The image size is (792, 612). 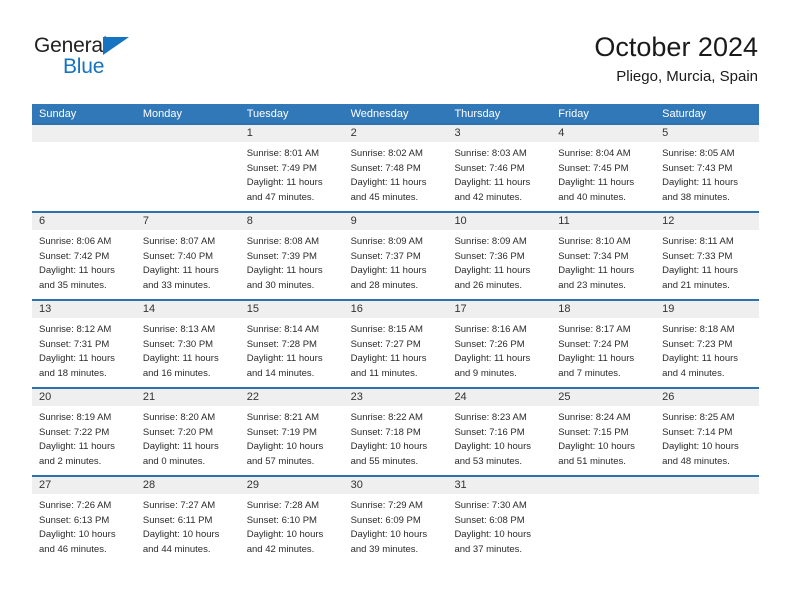 What do you see at coordinates (70, 461) in the screenshot?
I see `daylight-text-line2: and 2 minutes.` at bounding box center [70, 461].